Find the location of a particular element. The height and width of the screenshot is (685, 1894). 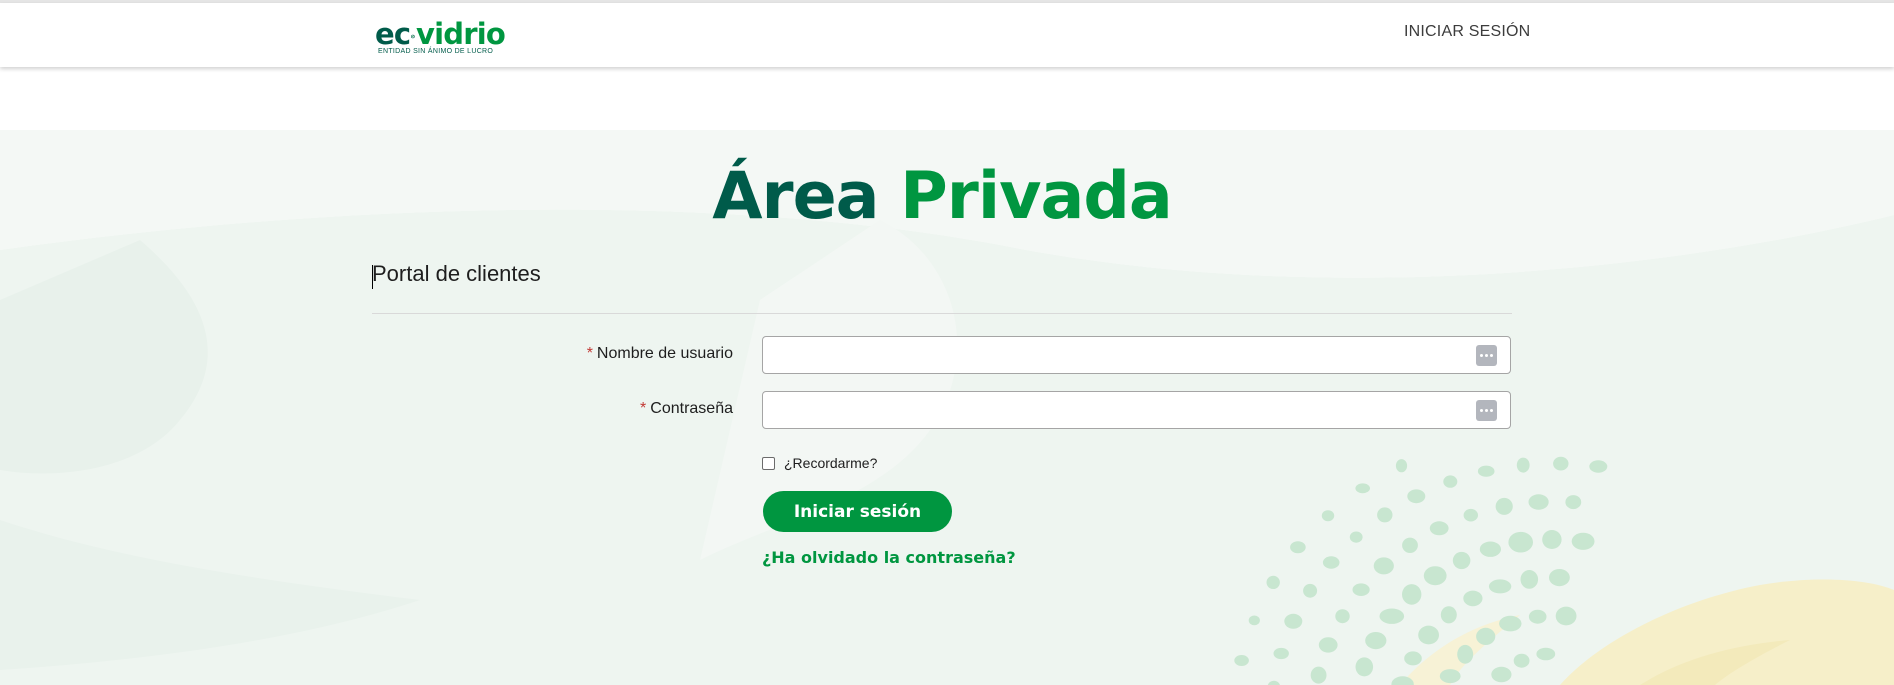

page-title: Área Privada is located at coordinates (942, 197).